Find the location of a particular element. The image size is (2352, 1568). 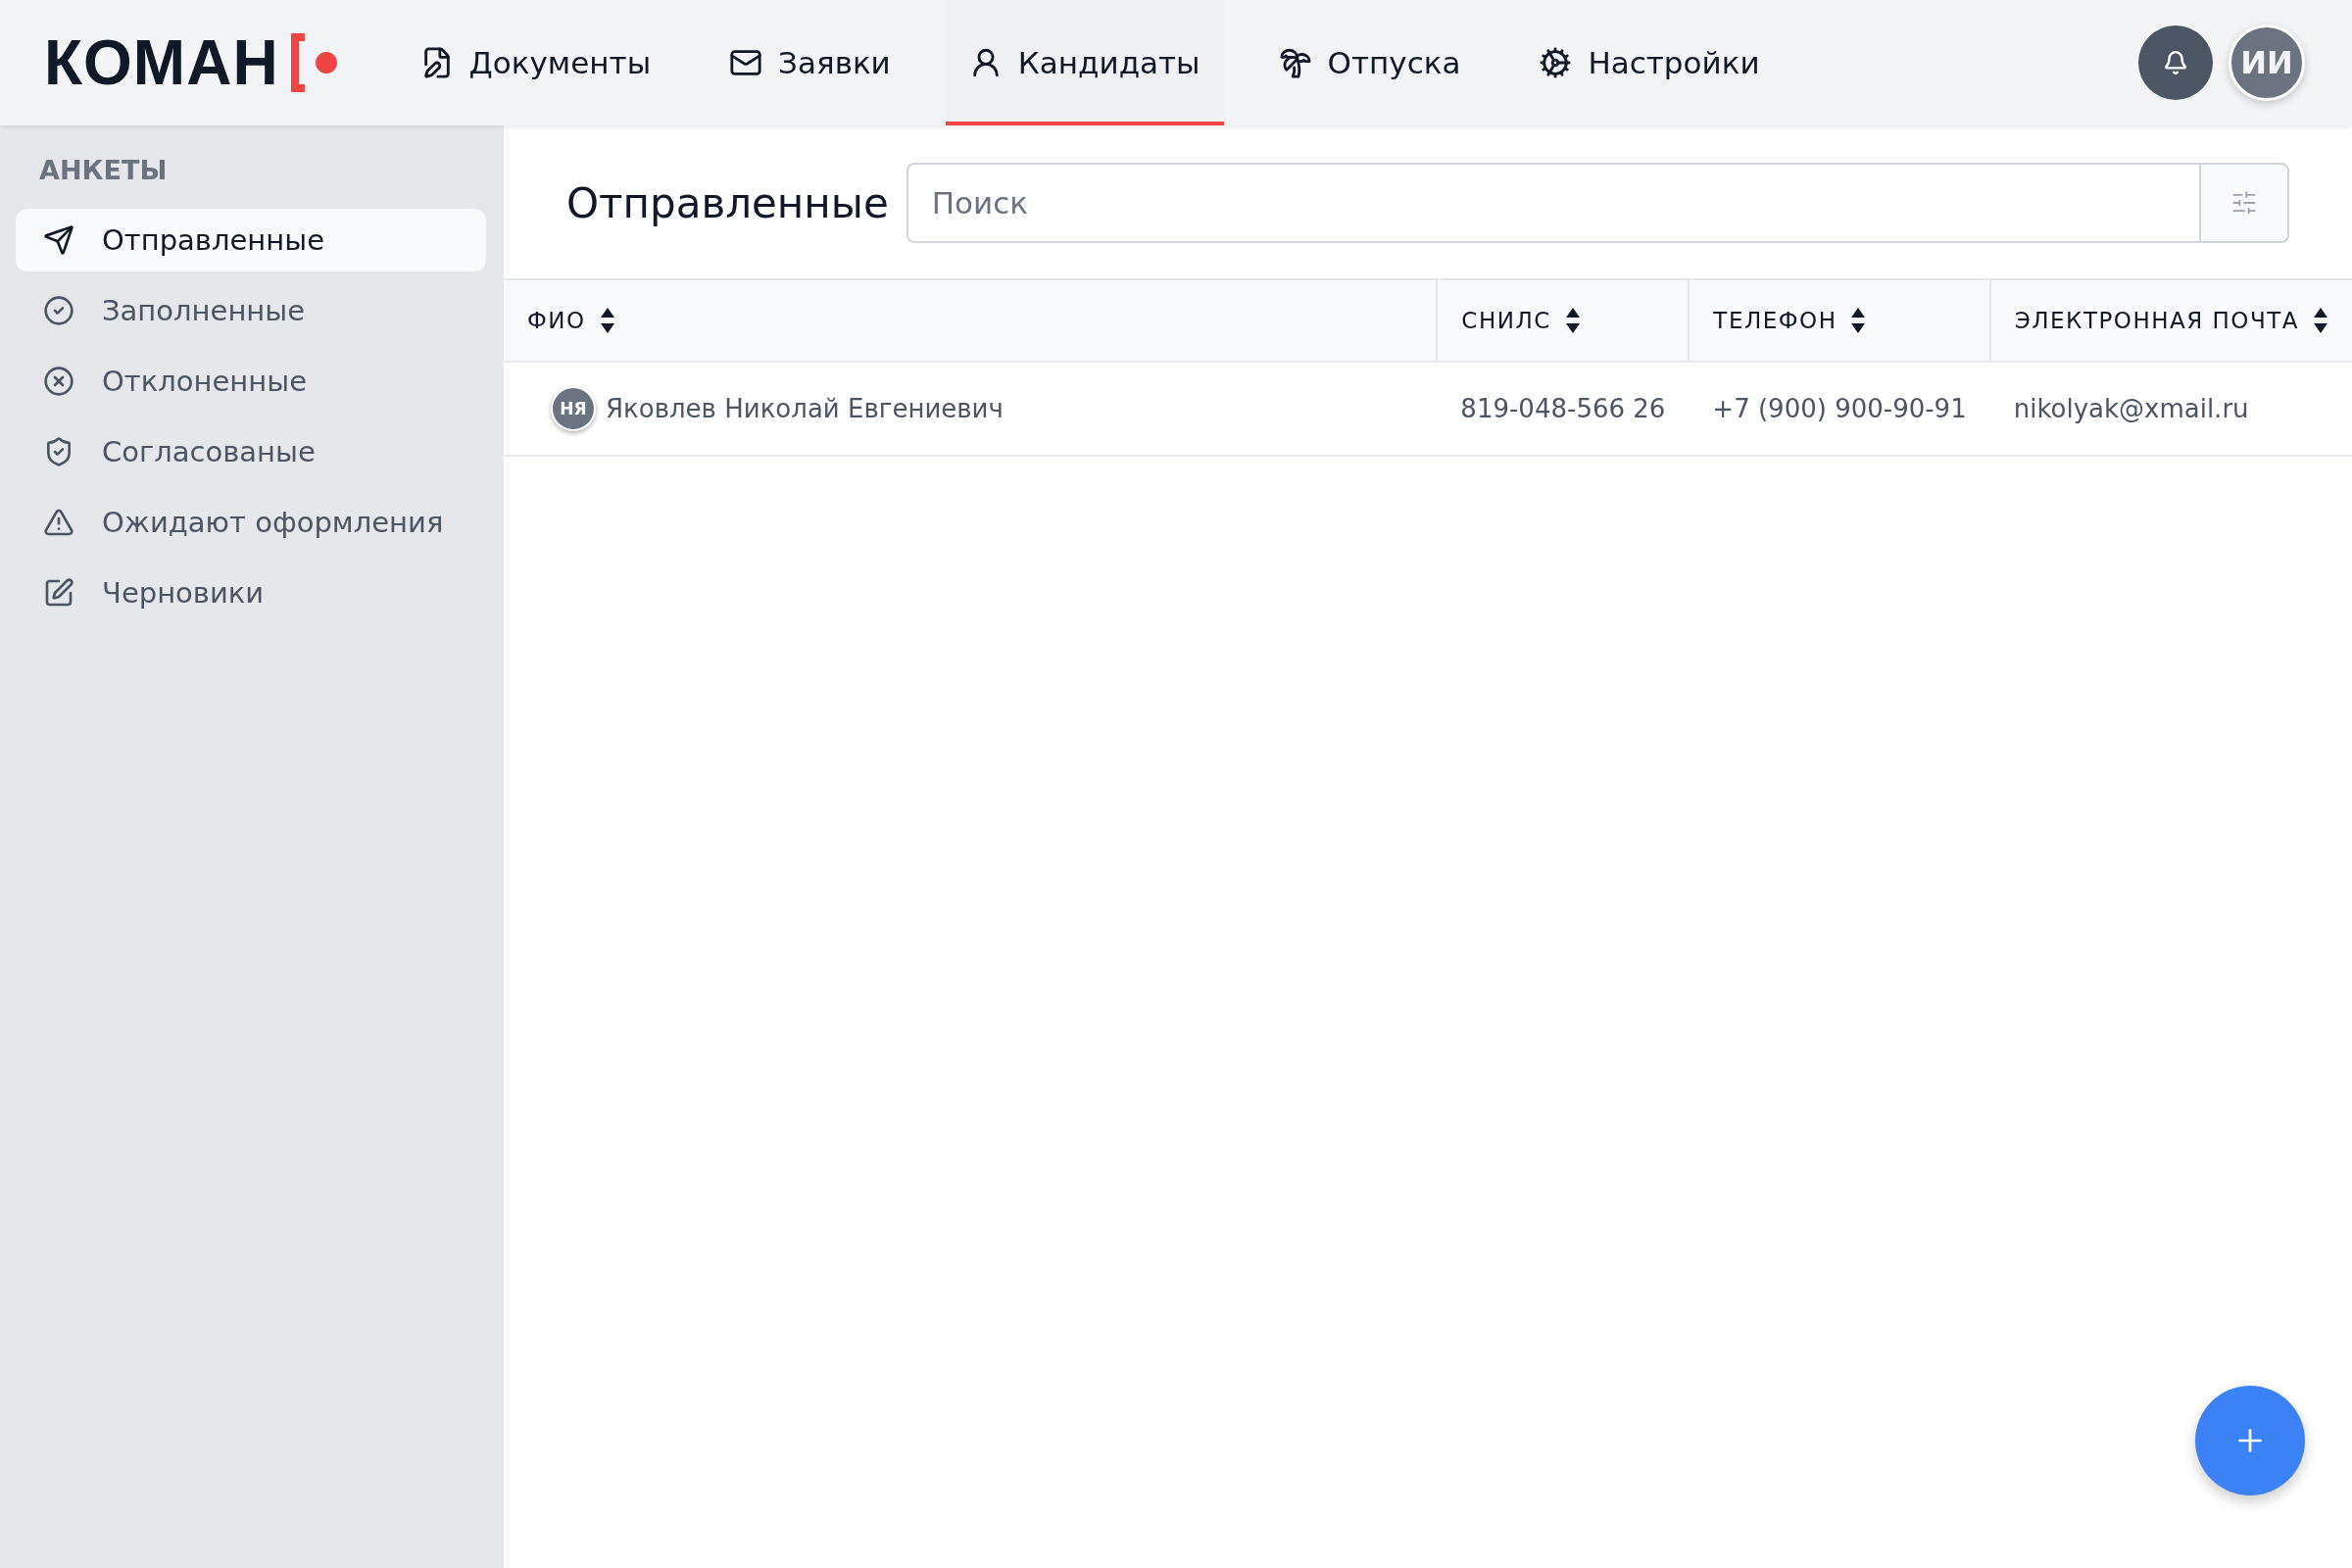

sidebar-section-title: АНКЕТЫ is located at coordinates (103, 170).